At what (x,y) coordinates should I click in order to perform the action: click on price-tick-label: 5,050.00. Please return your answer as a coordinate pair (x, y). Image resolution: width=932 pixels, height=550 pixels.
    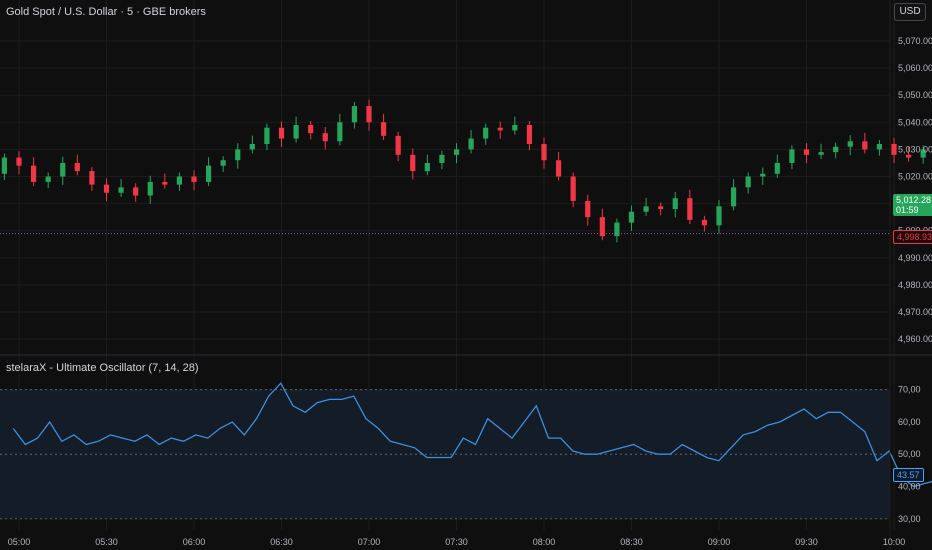
    Looking at the image, I should click on (915, 95).